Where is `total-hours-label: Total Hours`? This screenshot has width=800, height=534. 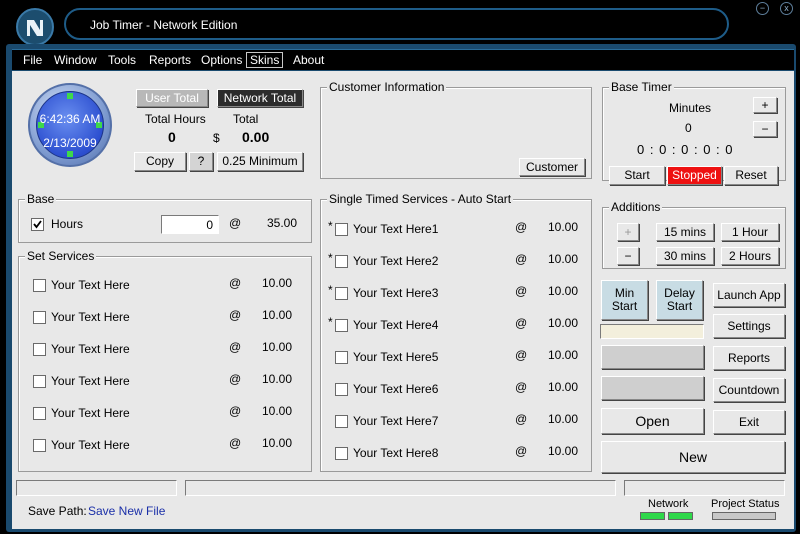 total-hours-label: Total Hours is located at coordinates (175, 119).